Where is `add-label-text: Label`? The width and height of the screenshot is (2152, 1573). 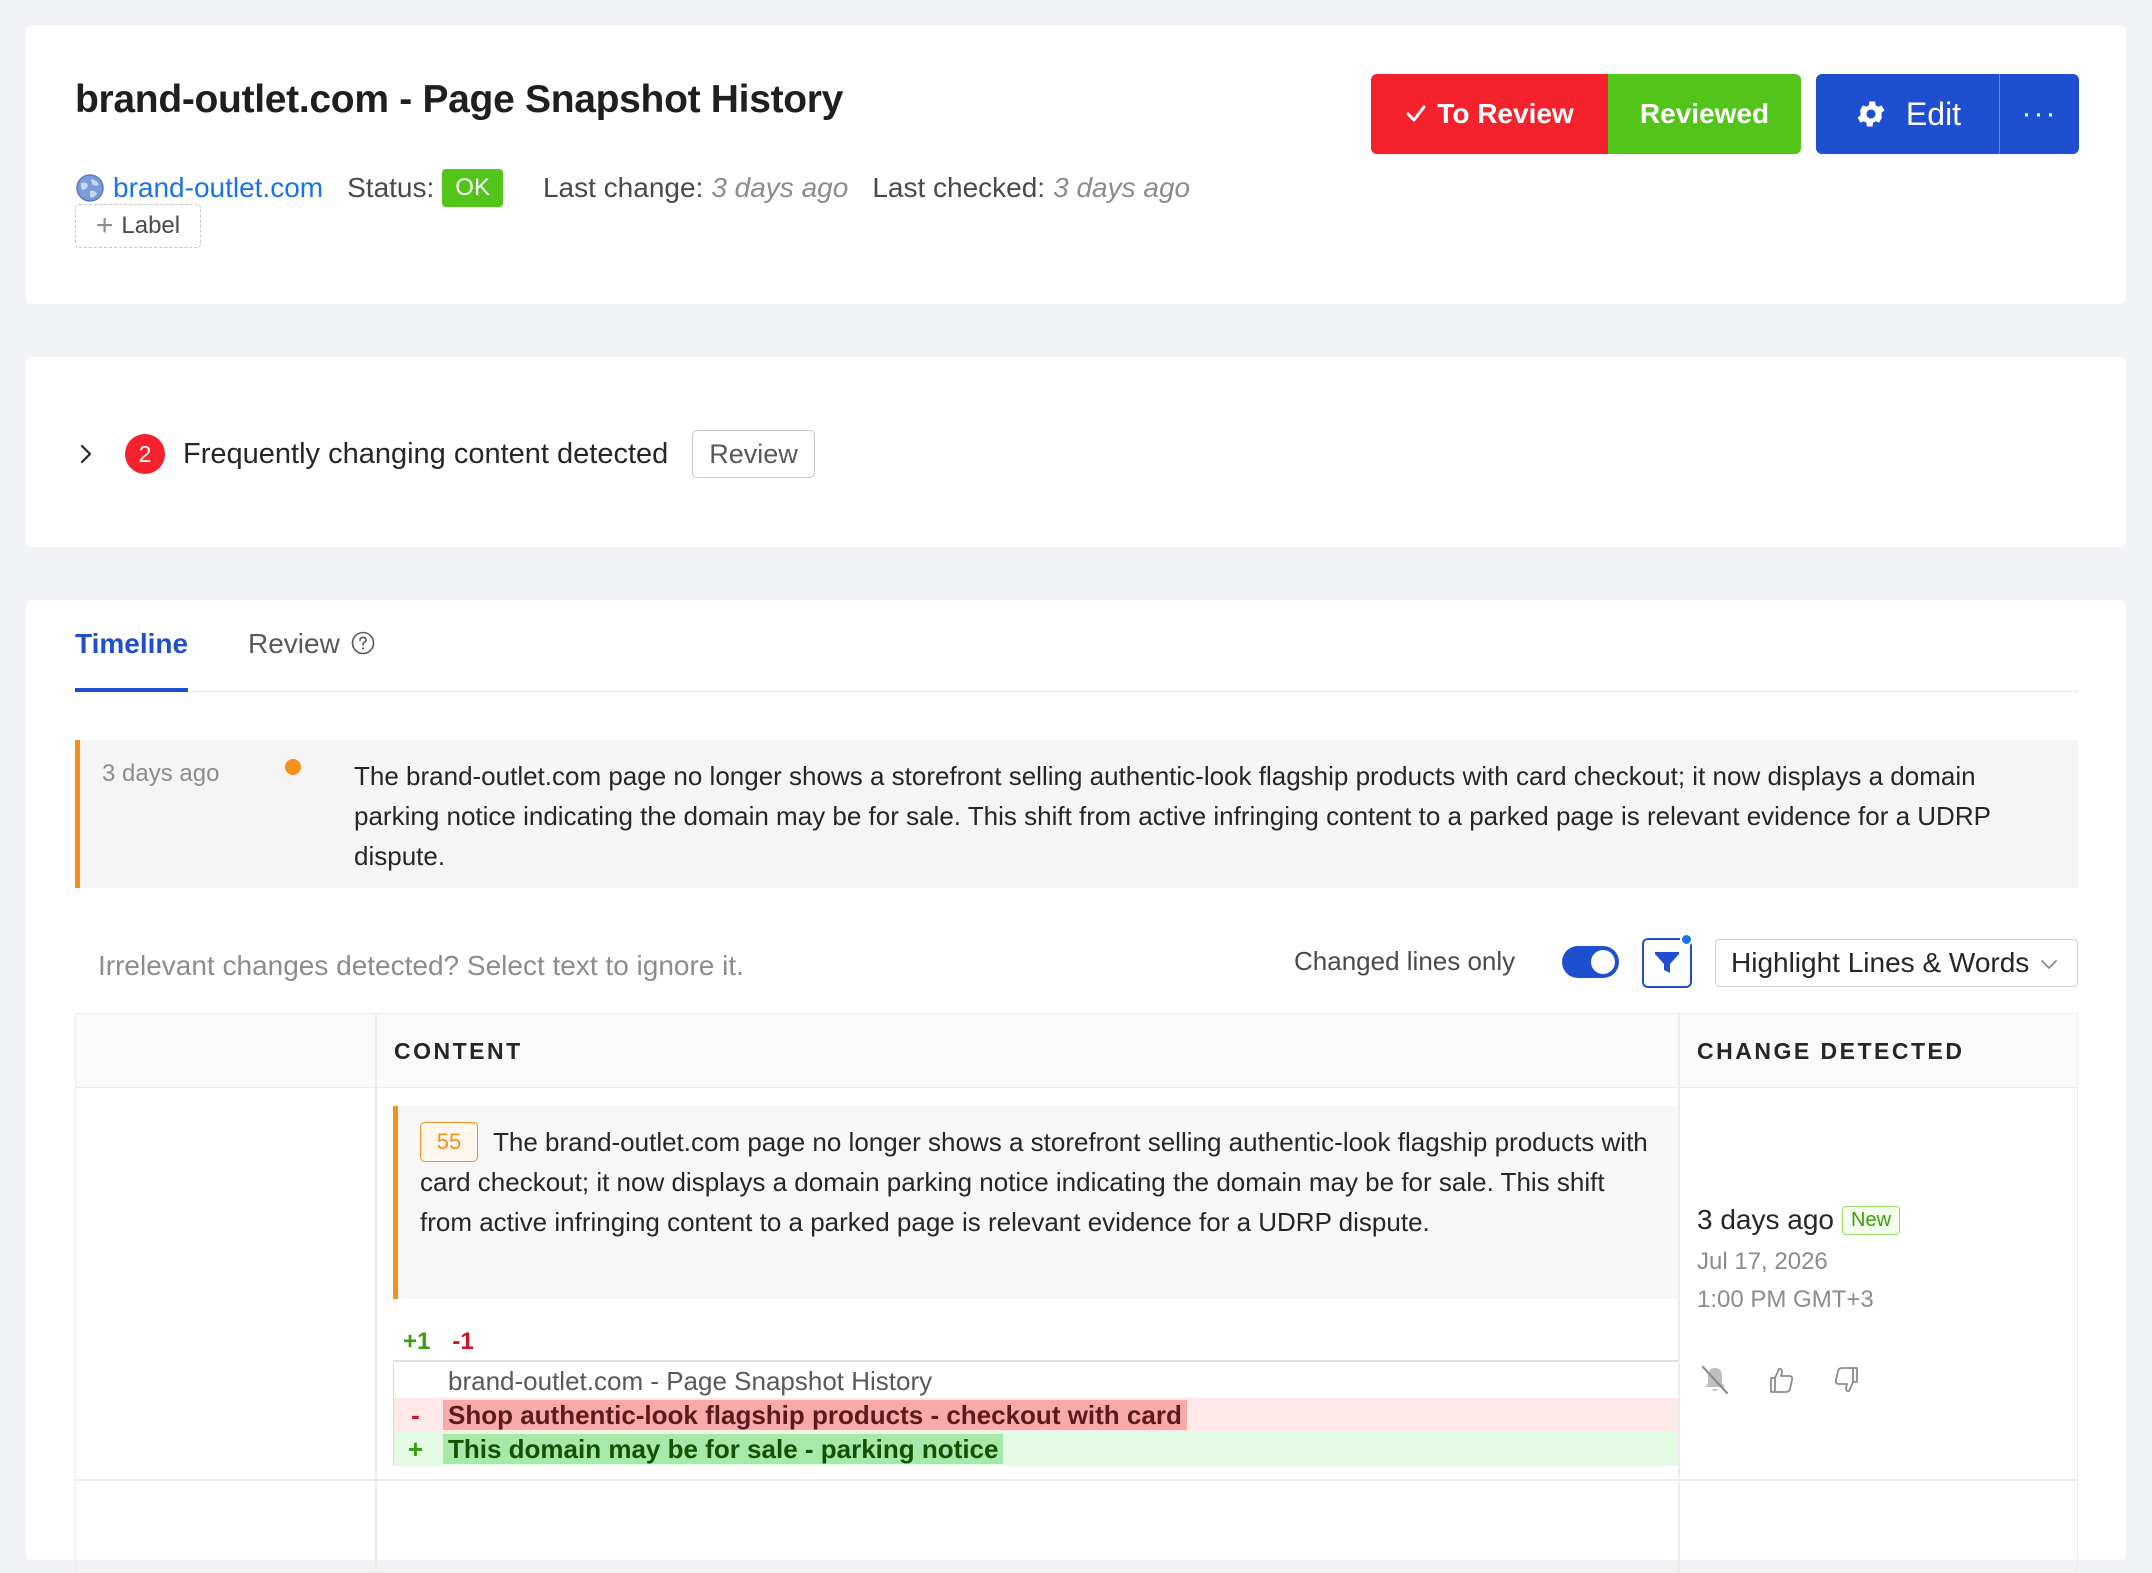
add-label-text: Label is located at coordinates (151, 225).